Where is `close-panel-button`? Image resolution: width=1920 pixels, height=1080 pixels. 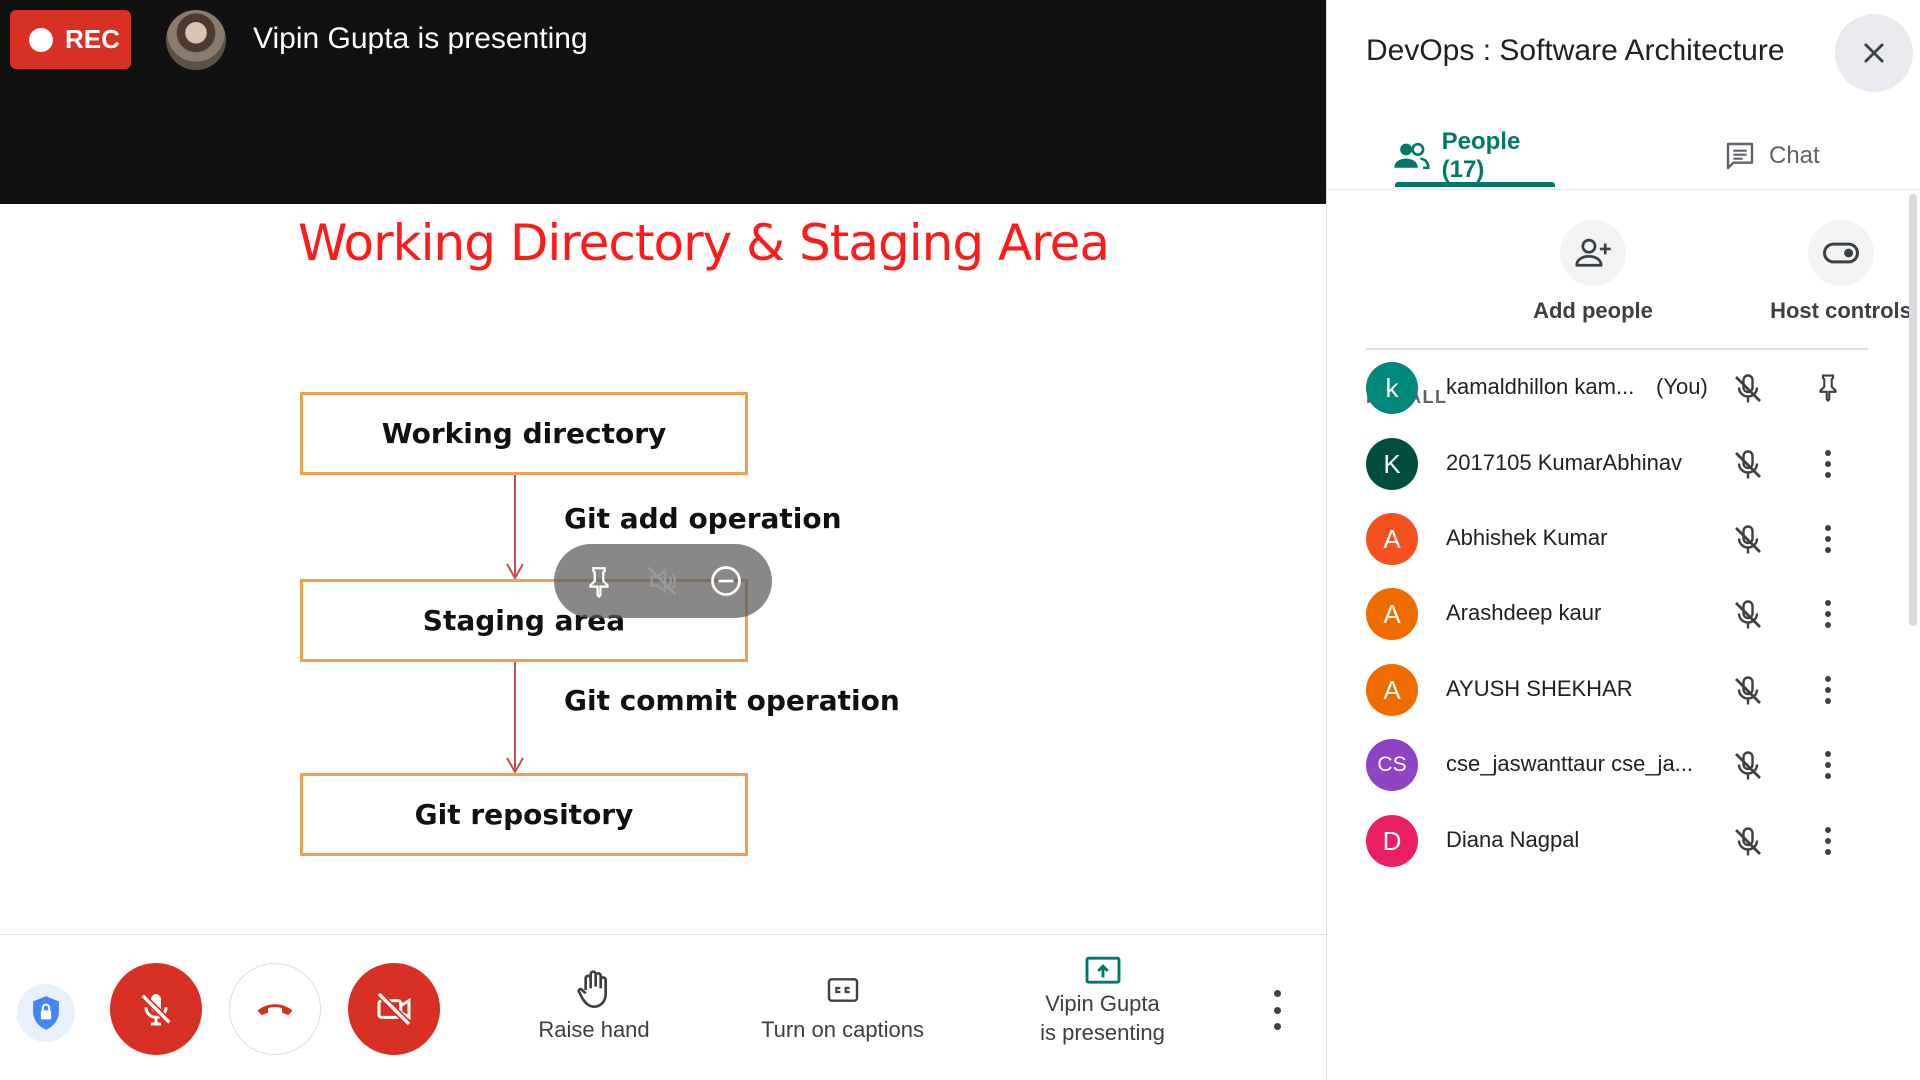
close-panel-button is located at coordinates (1874, 53).